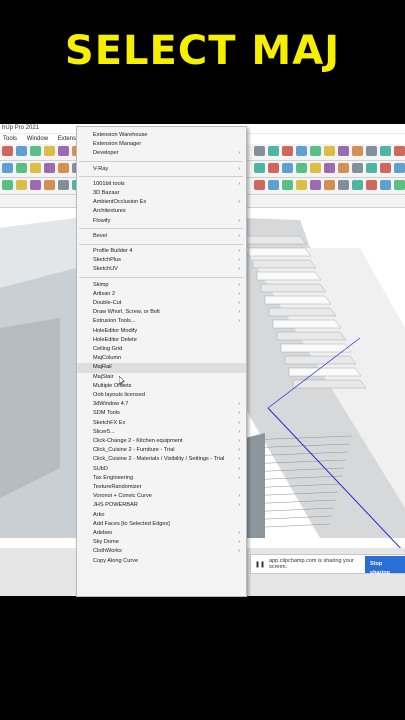 This screenshot has width=405, height=720. I want to click on menu-item-architextures: Architextures, so click(161, 211).